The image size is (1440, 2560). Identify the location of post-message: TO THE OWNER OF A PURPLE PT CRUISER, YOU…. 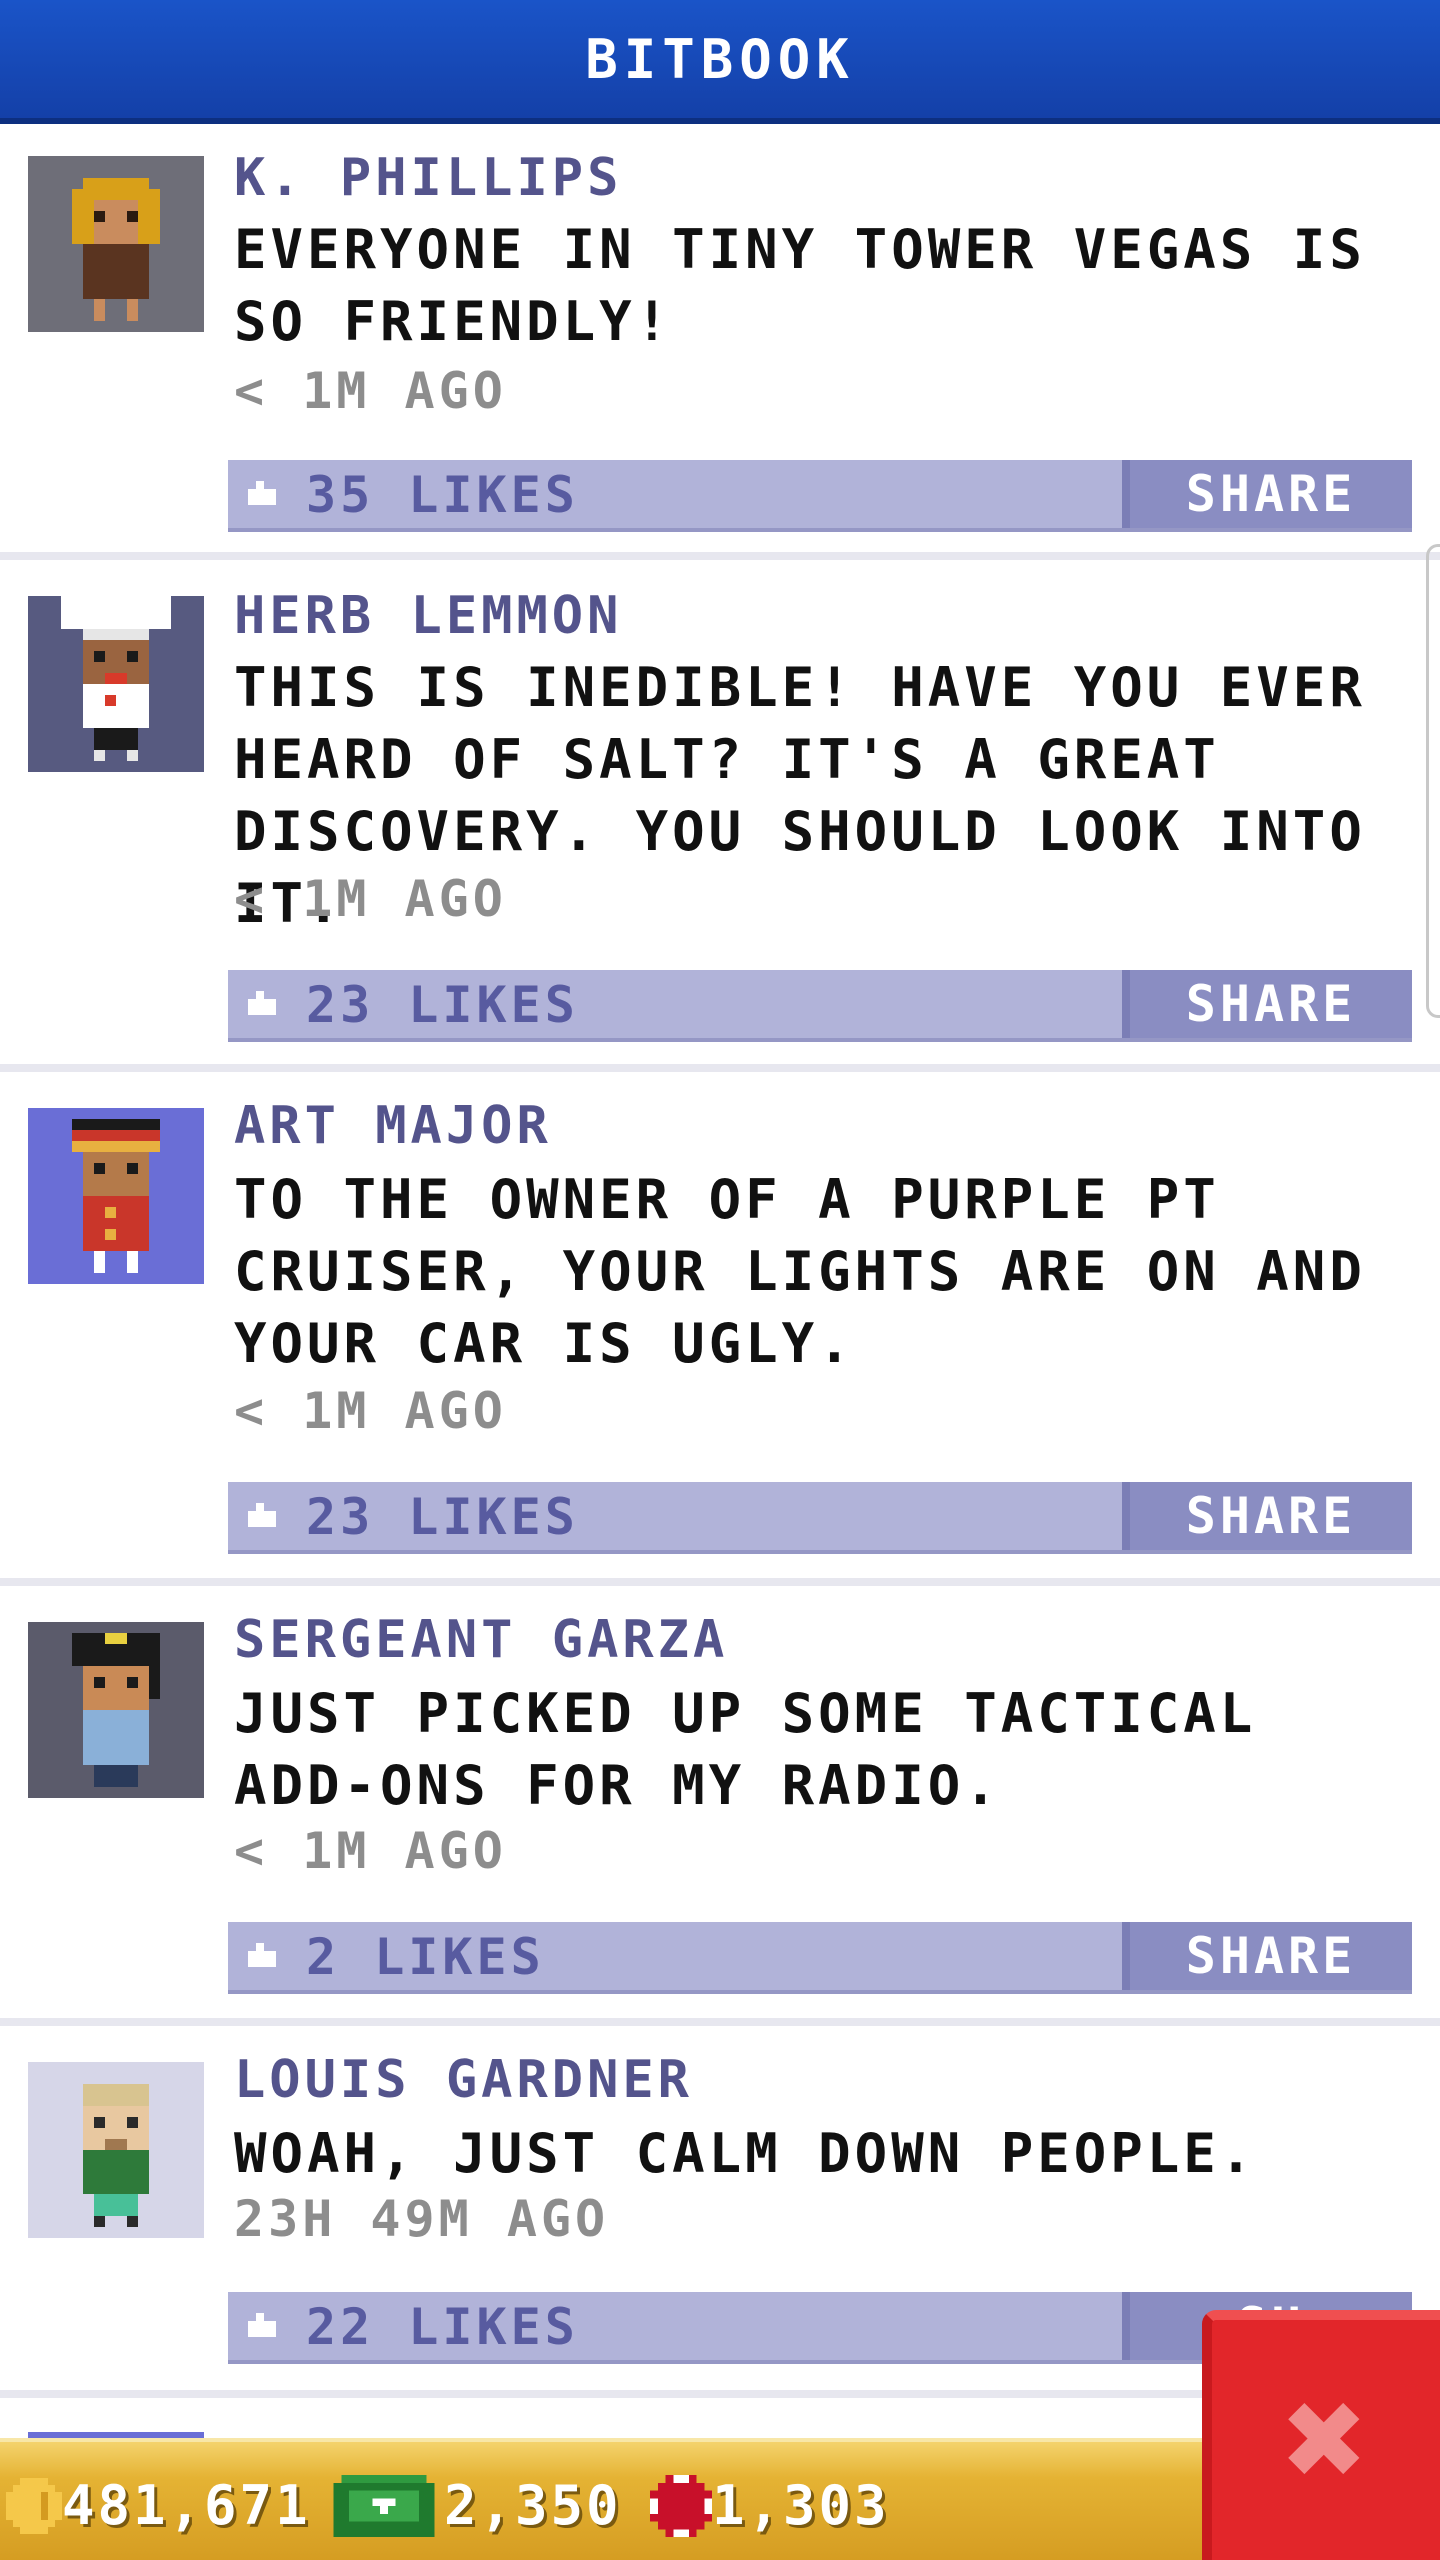
(800, 1271).